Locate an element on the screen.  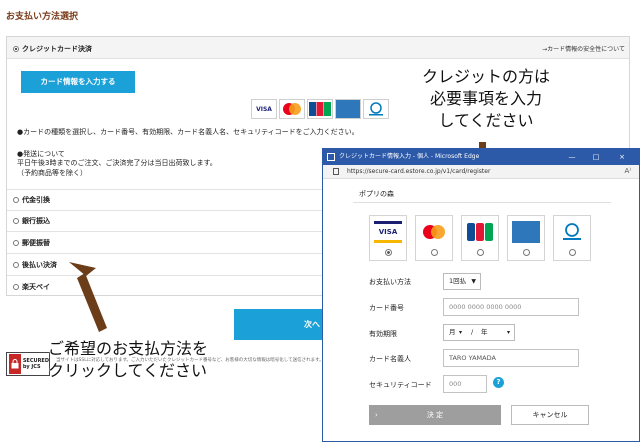
brand-diners-radio is located at coordinates (572, 252).